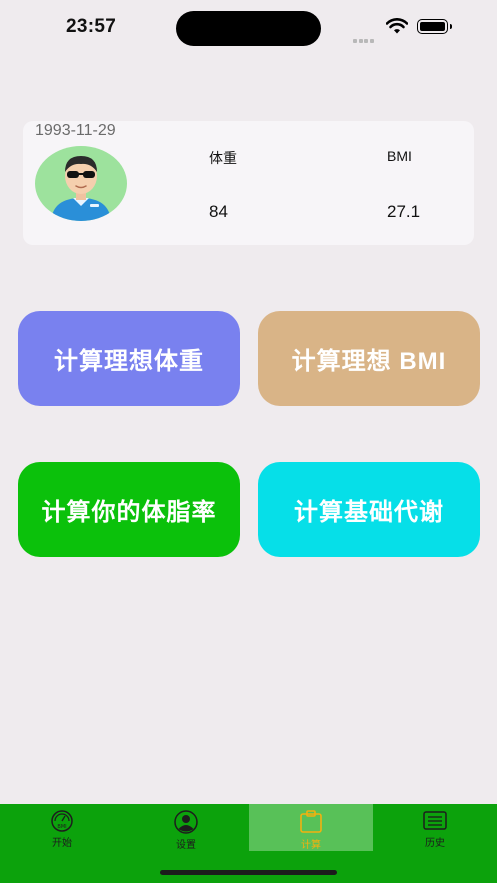 This screenshot has height=883, width=497. I want to click on wifi-icon, so click(397, 26).